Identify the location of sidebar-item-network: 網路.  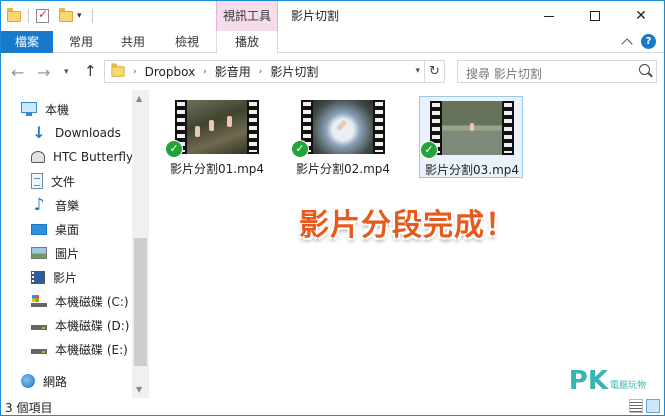
(44, 381).